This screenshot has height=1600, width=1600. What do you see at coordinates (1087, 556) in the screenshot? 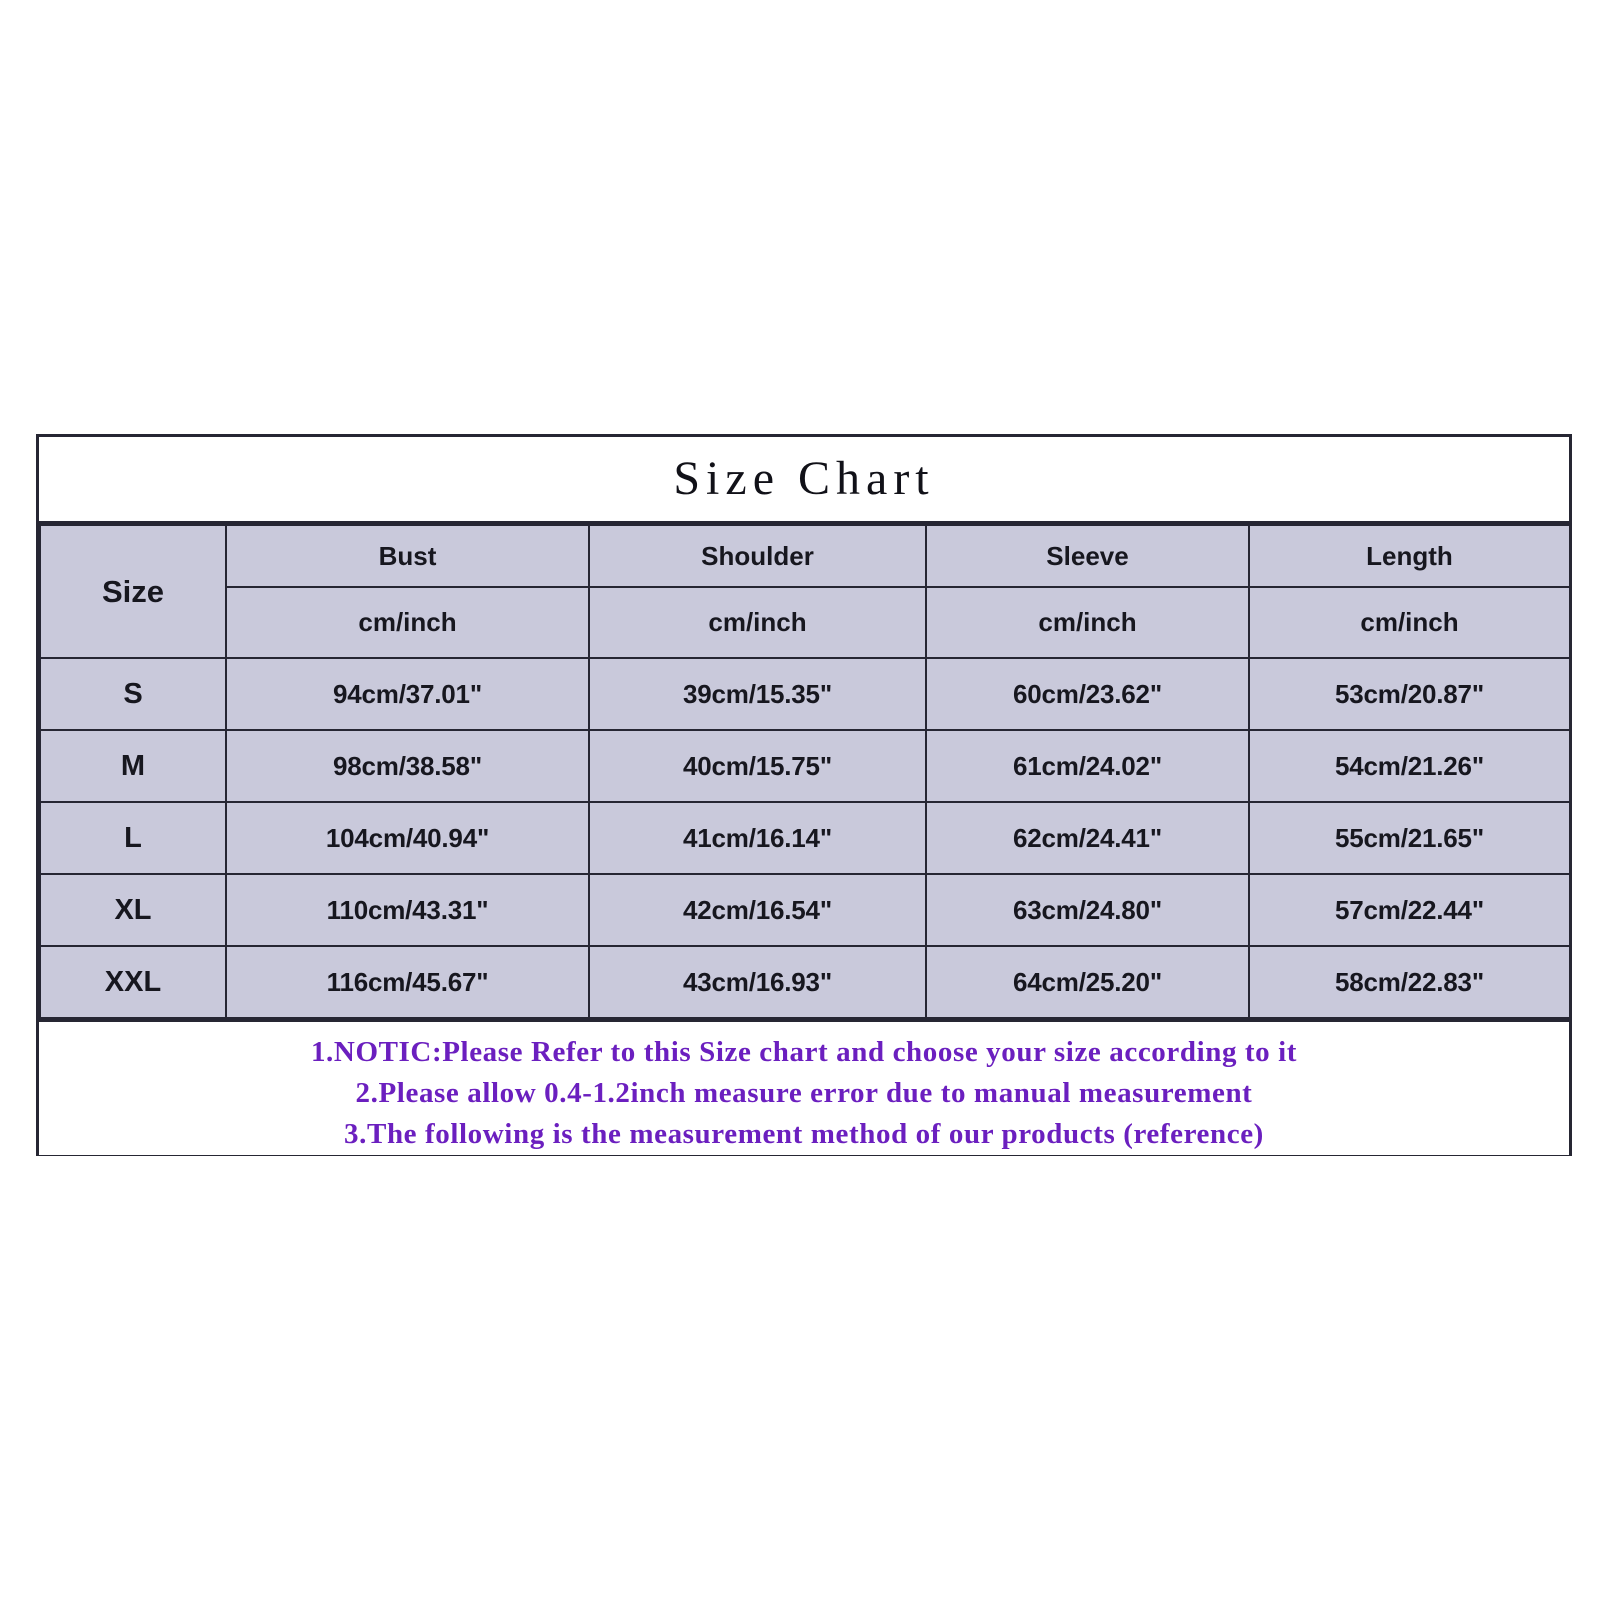
I see `column-header-sleeve: Sleeve` at bounding box center [1087, 556].